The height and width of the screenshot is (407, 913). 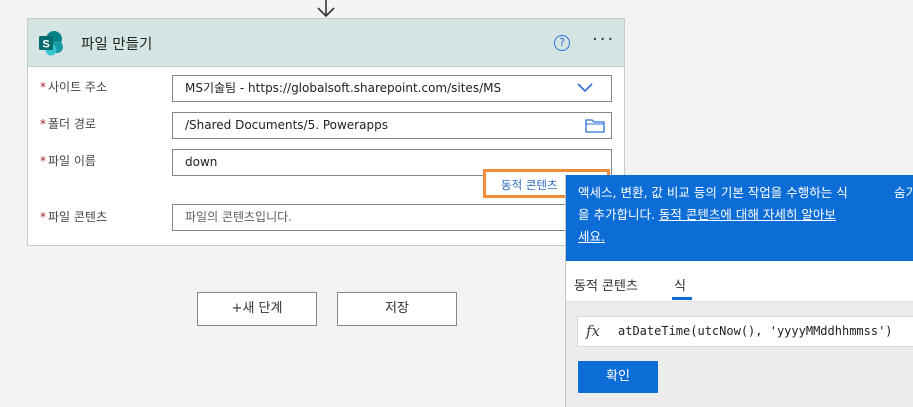 I want to click on help-icon: ?, so click(x=562, y=43).